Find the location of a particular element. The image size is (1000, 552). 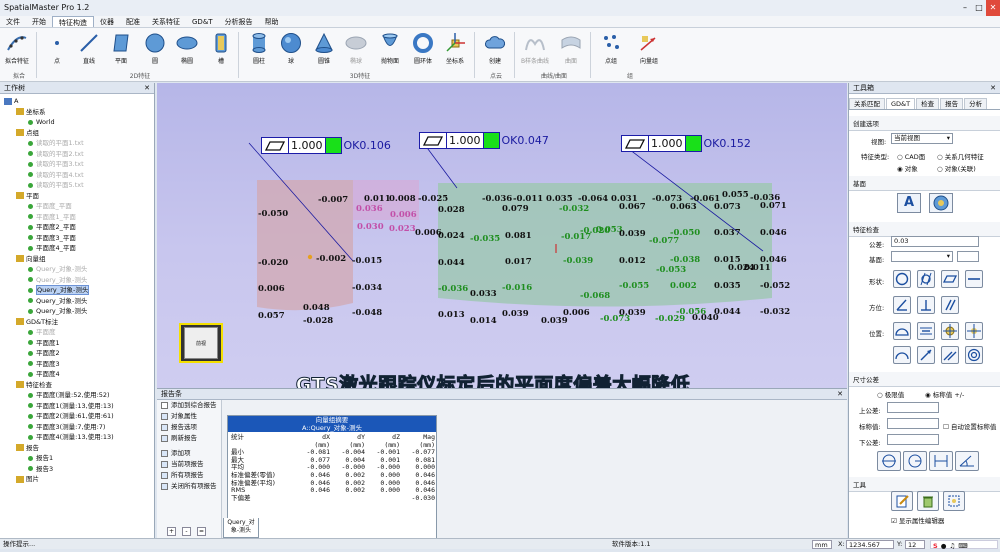

tree-node: 平面度(测量:52,使用:52) is located at coordinates (77, 395).